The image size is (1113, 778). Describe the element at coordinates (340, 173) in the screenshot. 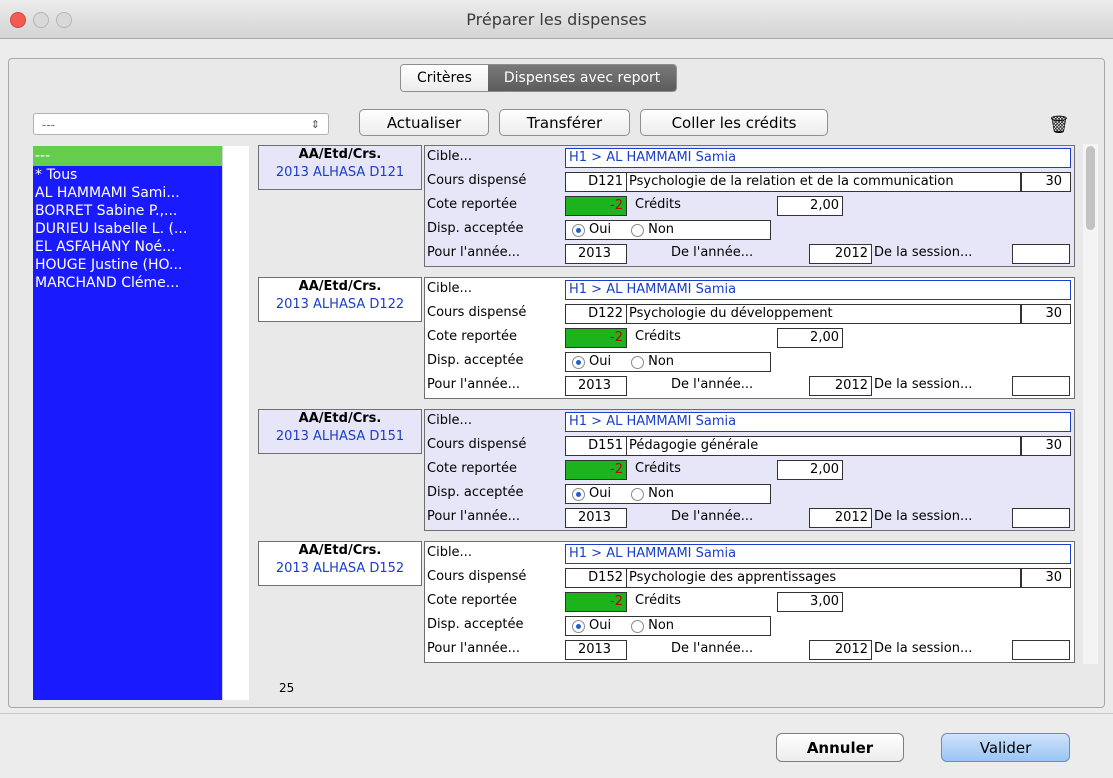

I see `record-id: 2013 ALHASA D121` at that location.